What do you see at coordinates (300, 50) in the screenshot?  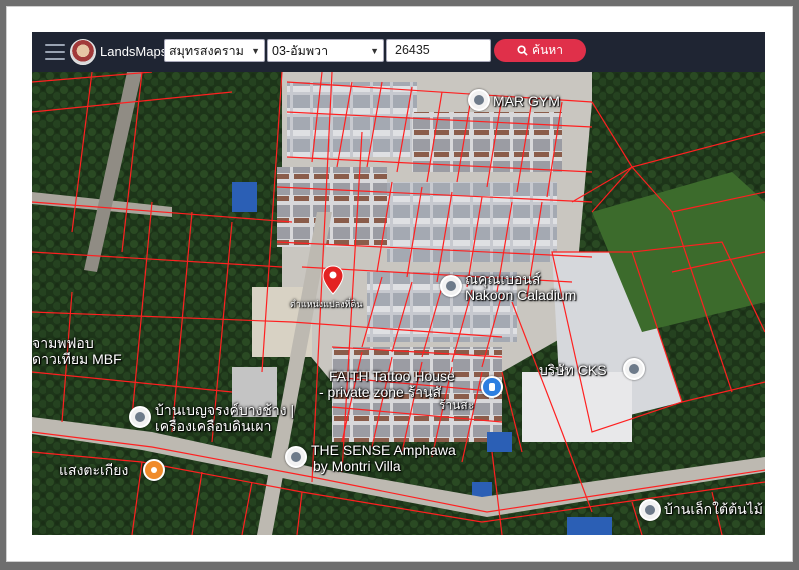 I see `district-value: 03-อัมพวา` at bounding box center [300, 50].